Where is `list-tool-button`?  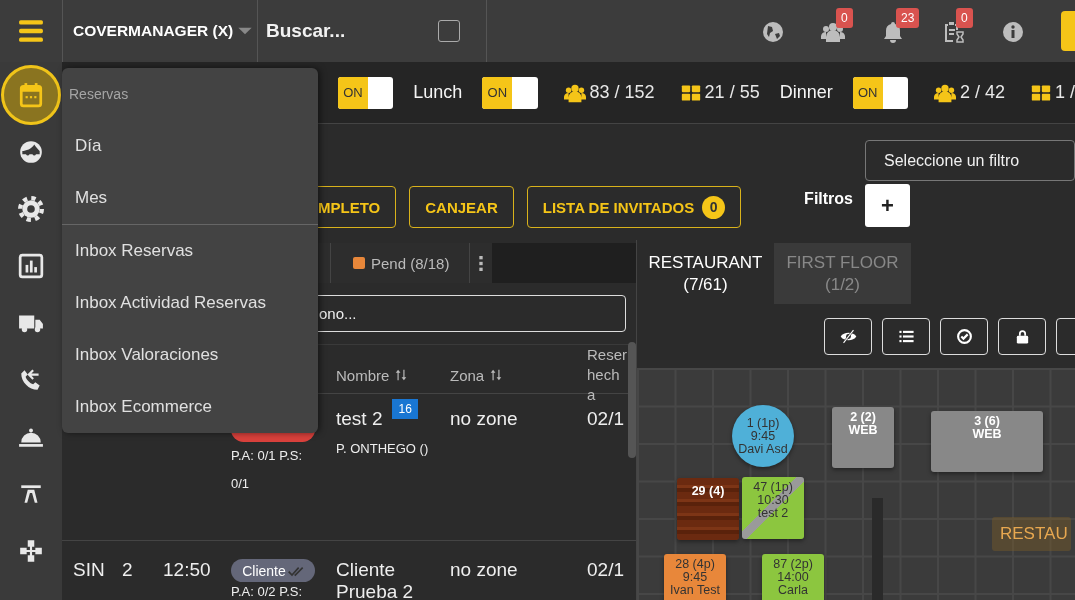 list-tool-button is located at coordinates (906, 336).